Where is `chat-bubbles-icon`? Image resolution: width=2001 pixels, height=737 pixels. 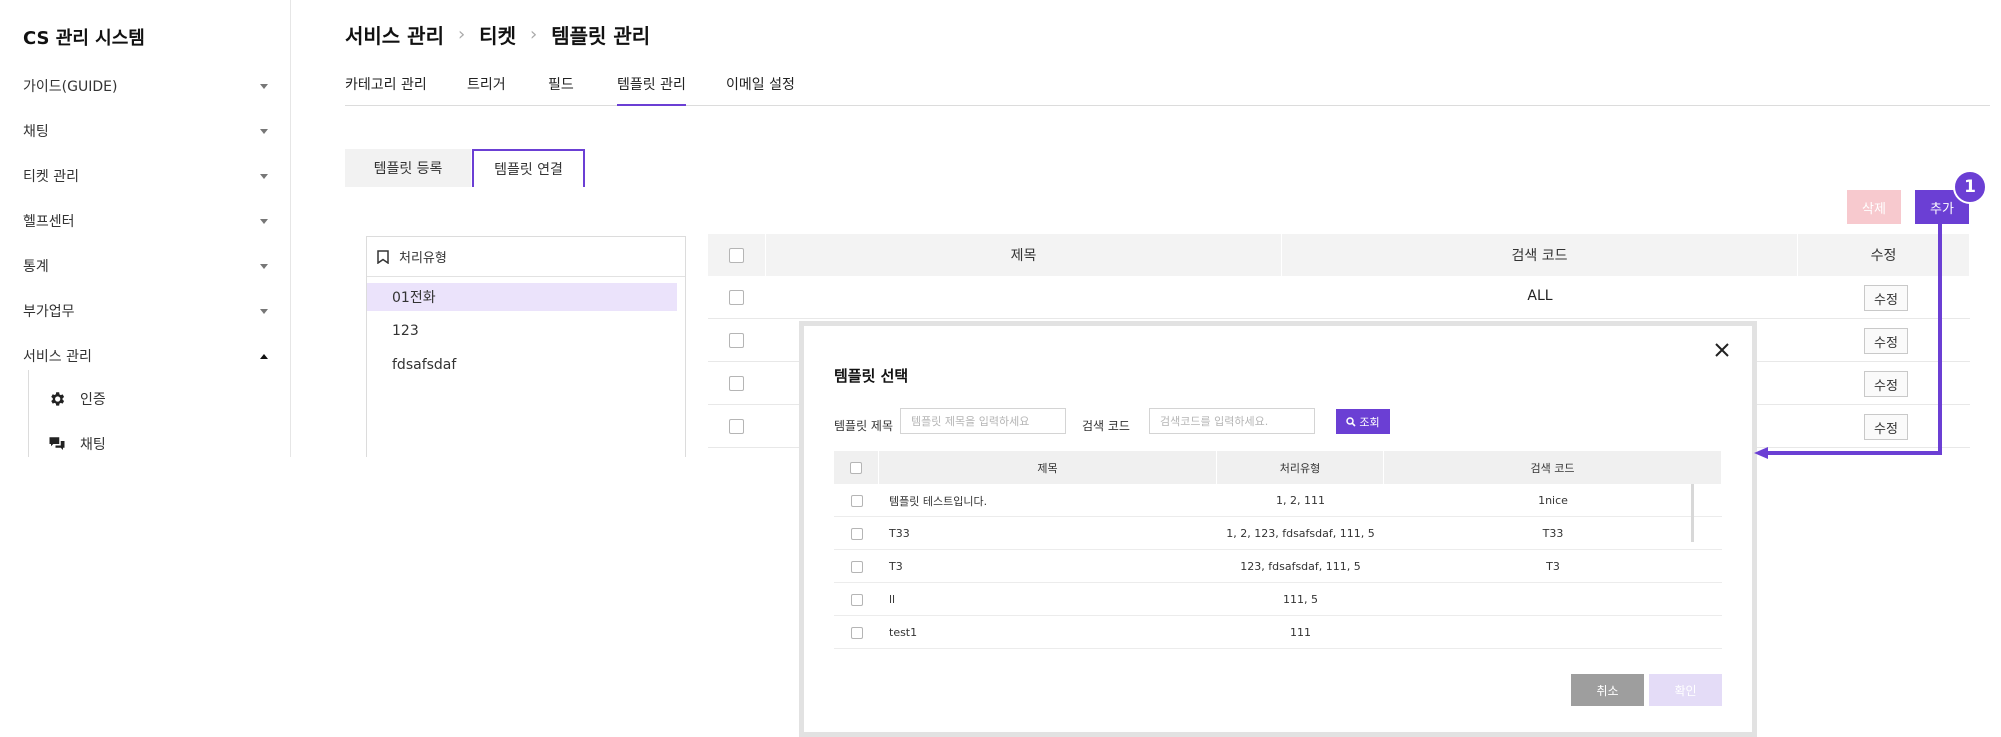 chat-bubbles-icon is located at coordinates (57, 443).